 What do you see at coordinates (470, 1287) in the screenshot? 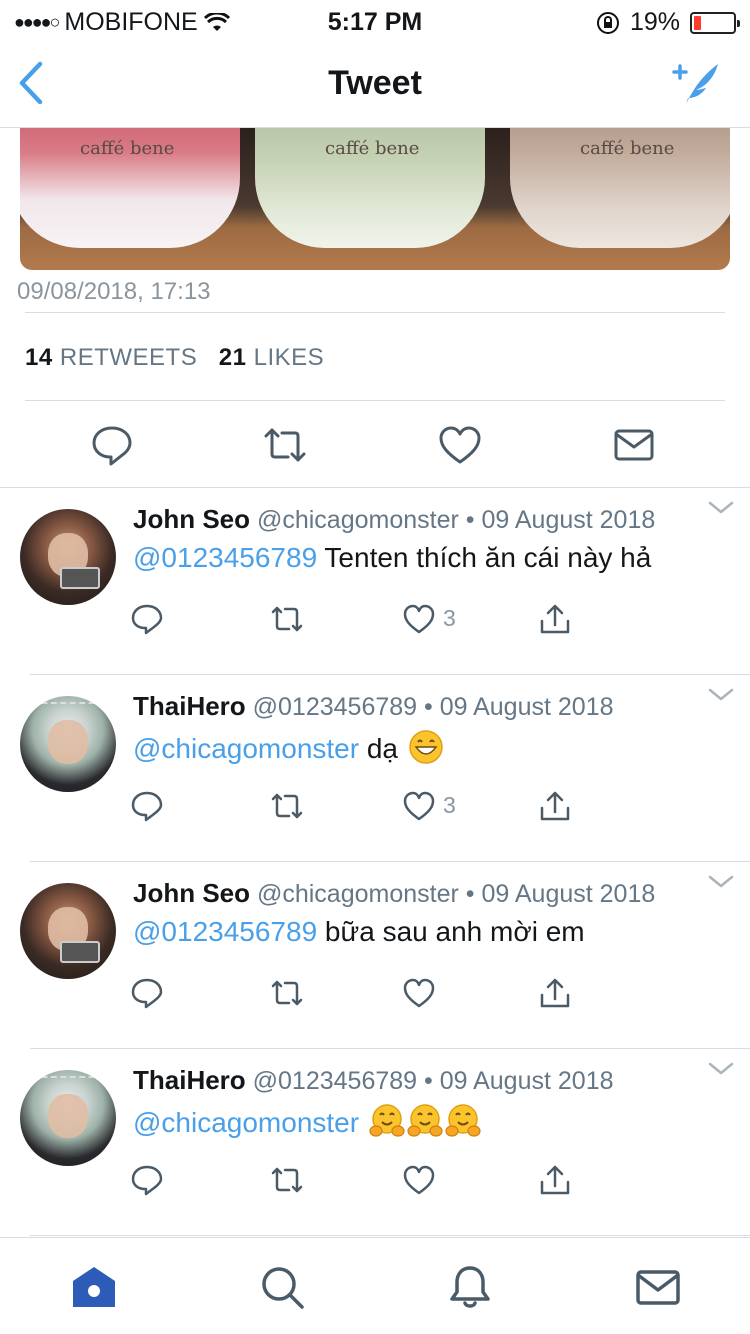
I see `notifications-icon` at bounding box center [470, 1287].